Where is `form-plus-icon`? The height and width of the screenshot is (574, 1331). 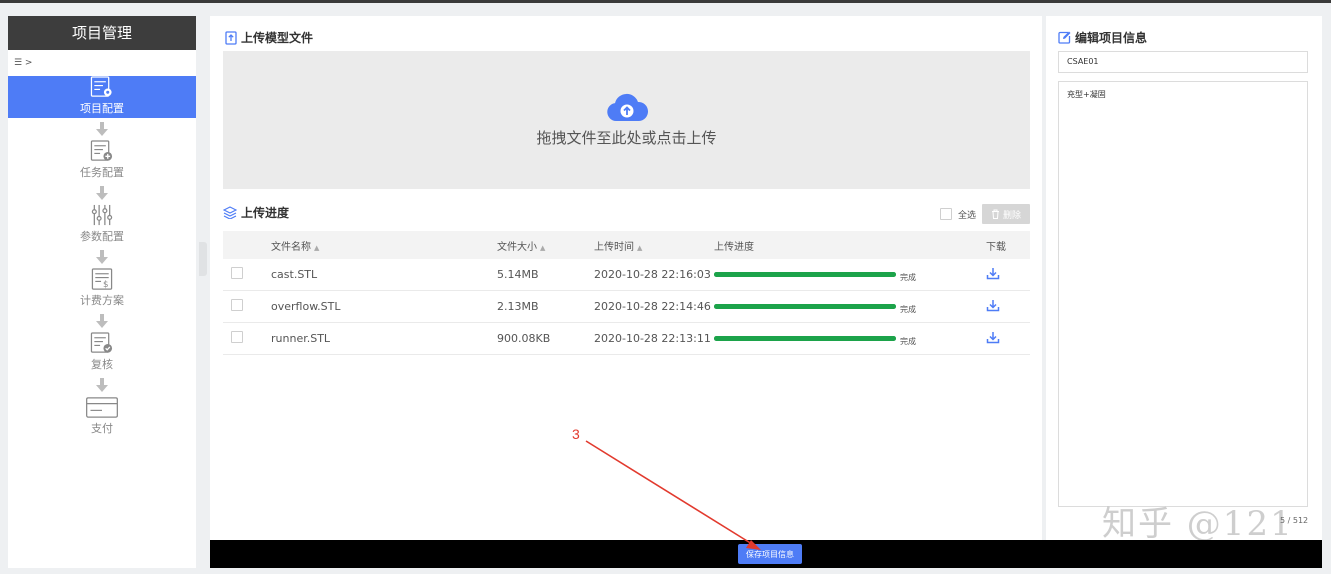 form-plus-icon is located at coordinates (101, 150).